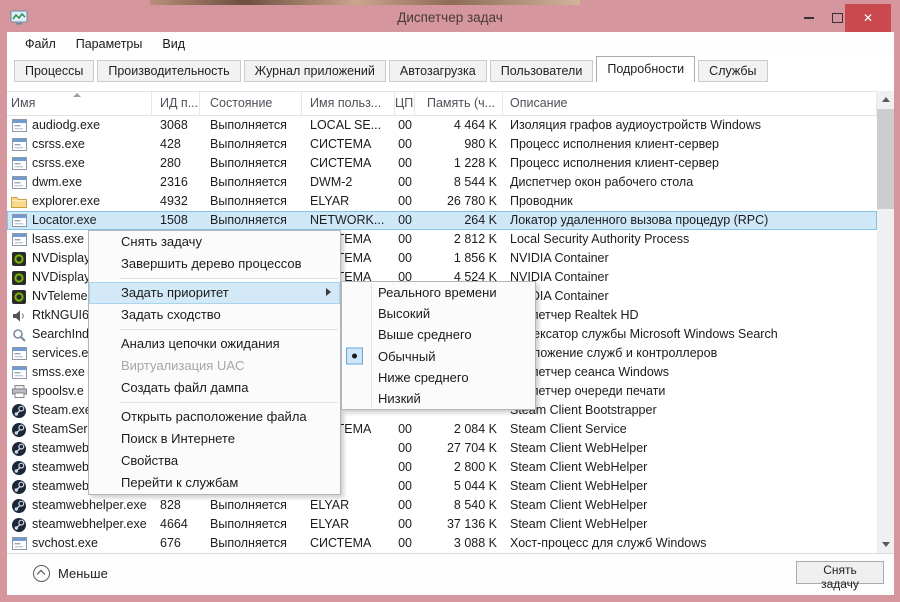 This screenshot has width=900, height=602. What do you see at coordinates (54, 71) in the screenshot?
I see `tab-0: Процессы` at bounding box center [54, 71].